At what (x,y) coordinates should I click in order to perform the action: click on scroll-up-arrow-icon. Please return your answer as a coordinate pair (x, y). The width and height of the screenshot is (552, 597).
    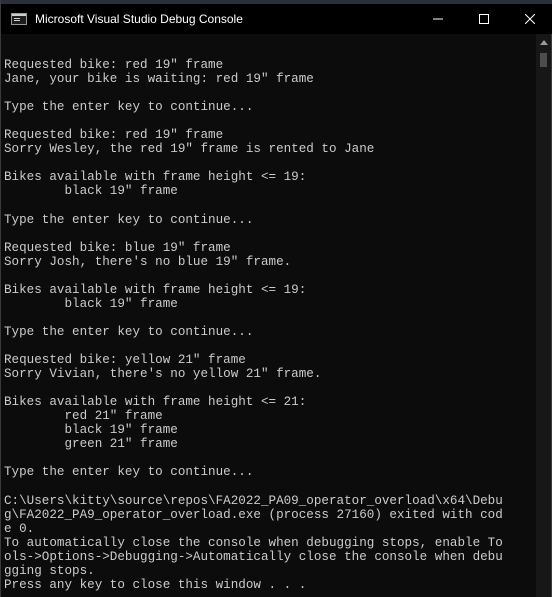
    Looking at the image, I should click on (543, 42).